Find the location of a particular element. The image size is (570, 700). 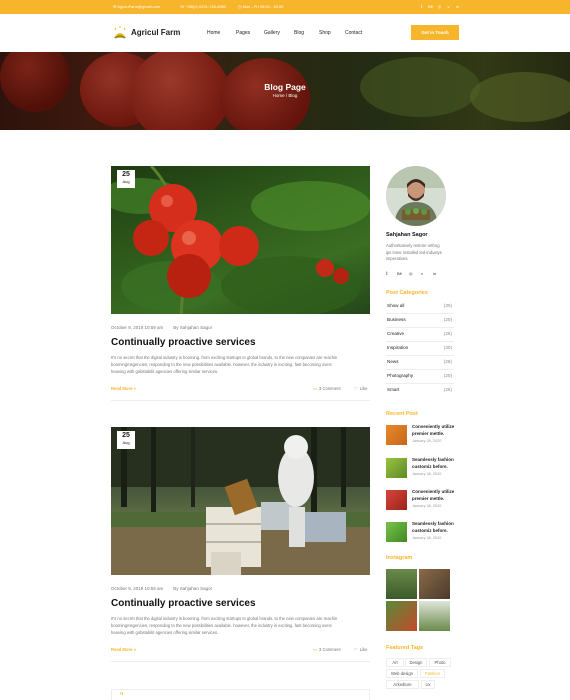

nav-home: Home is located at coordinates (213, 33).